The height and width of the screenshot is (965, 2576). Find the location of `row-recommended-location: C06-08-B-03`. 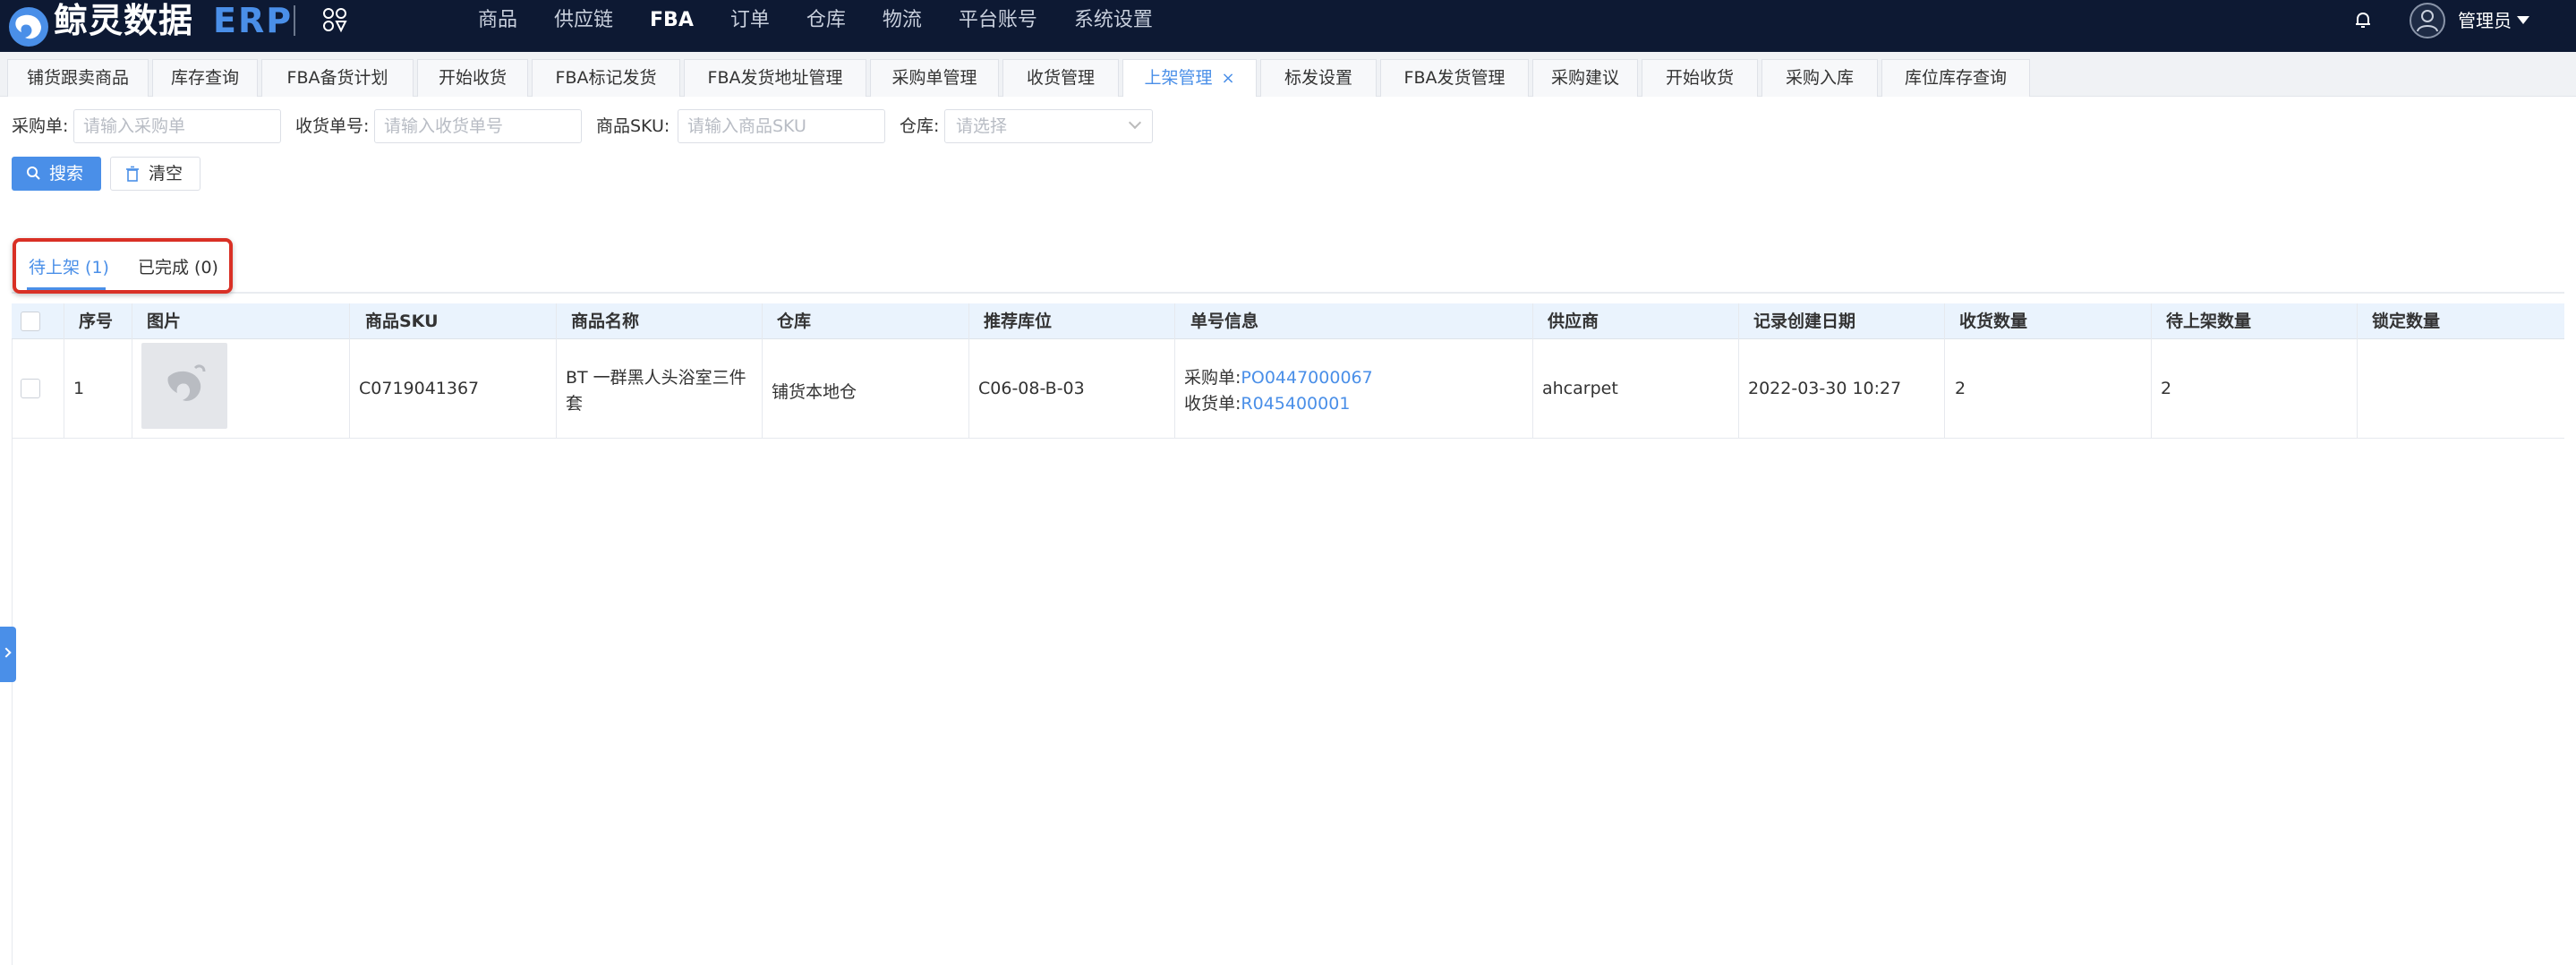

row-recommended-location: C06-08-B-03 is located at coordinates (1031, 388).